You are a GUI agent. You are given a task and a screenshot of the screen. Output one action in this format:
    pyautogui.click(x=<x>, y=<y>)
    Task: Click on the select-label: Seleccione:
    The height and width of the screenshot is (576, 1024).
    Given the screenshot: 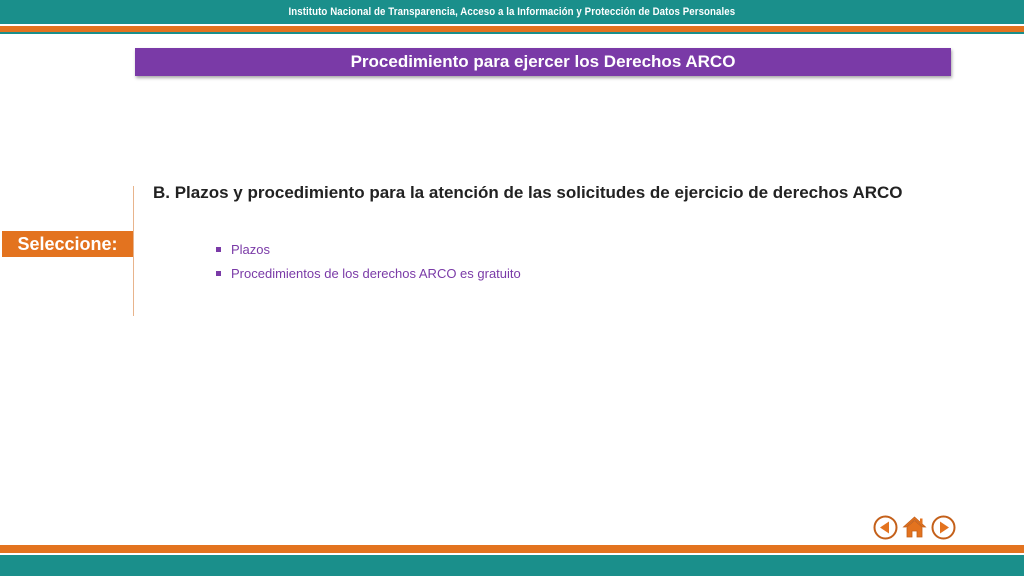 What is the action you would take?
    pyautogui.click(x=67, y=244)
    